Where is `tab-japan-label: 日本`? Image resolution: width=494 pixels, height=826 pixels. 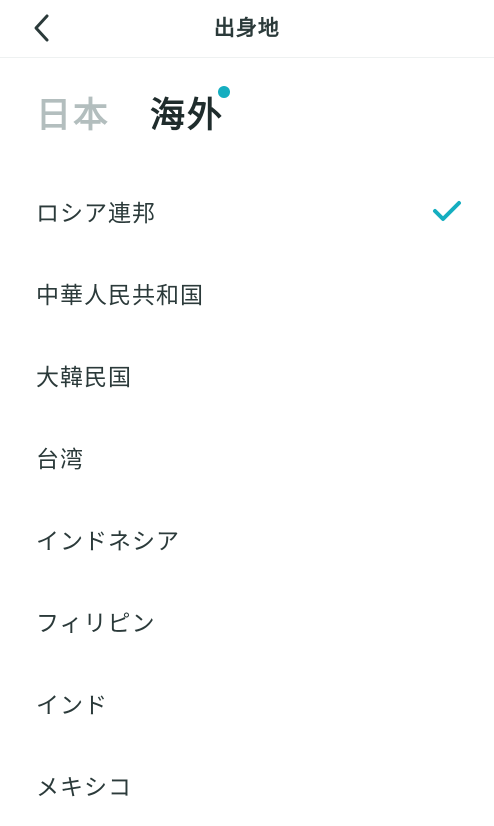
tab-japan-label: 日本 is located at coordinates (73, 116).